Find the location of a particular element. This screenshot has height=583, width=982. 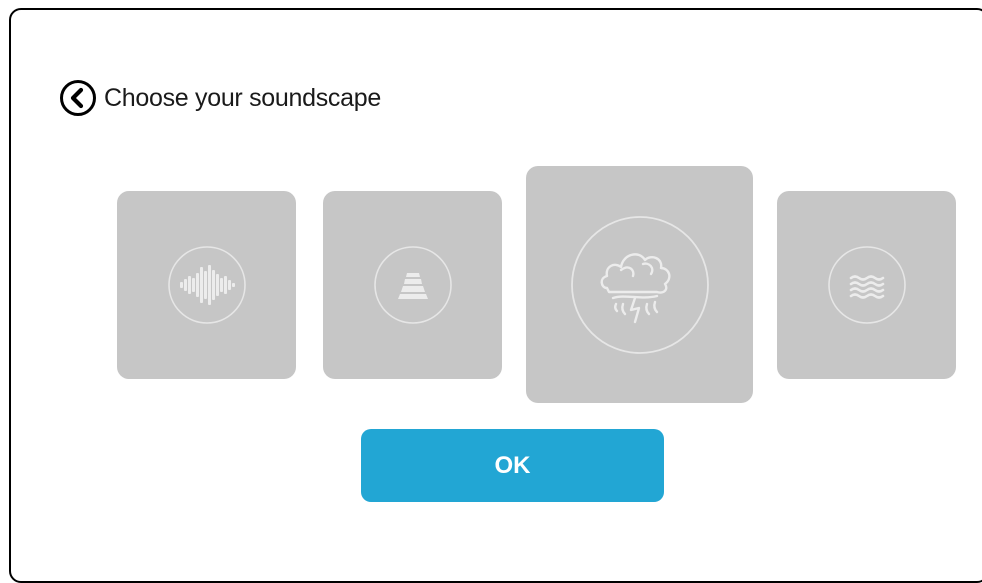

road-icon is located at coordinates (412, 285).